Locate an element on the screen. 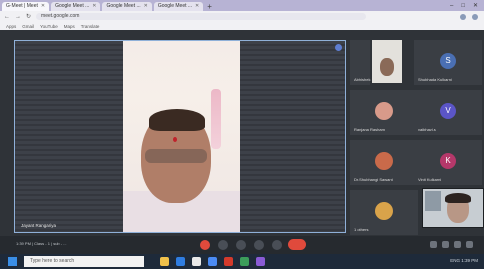  participant-name: Shubhada Kulkarni is located at coordinates (435, 79).